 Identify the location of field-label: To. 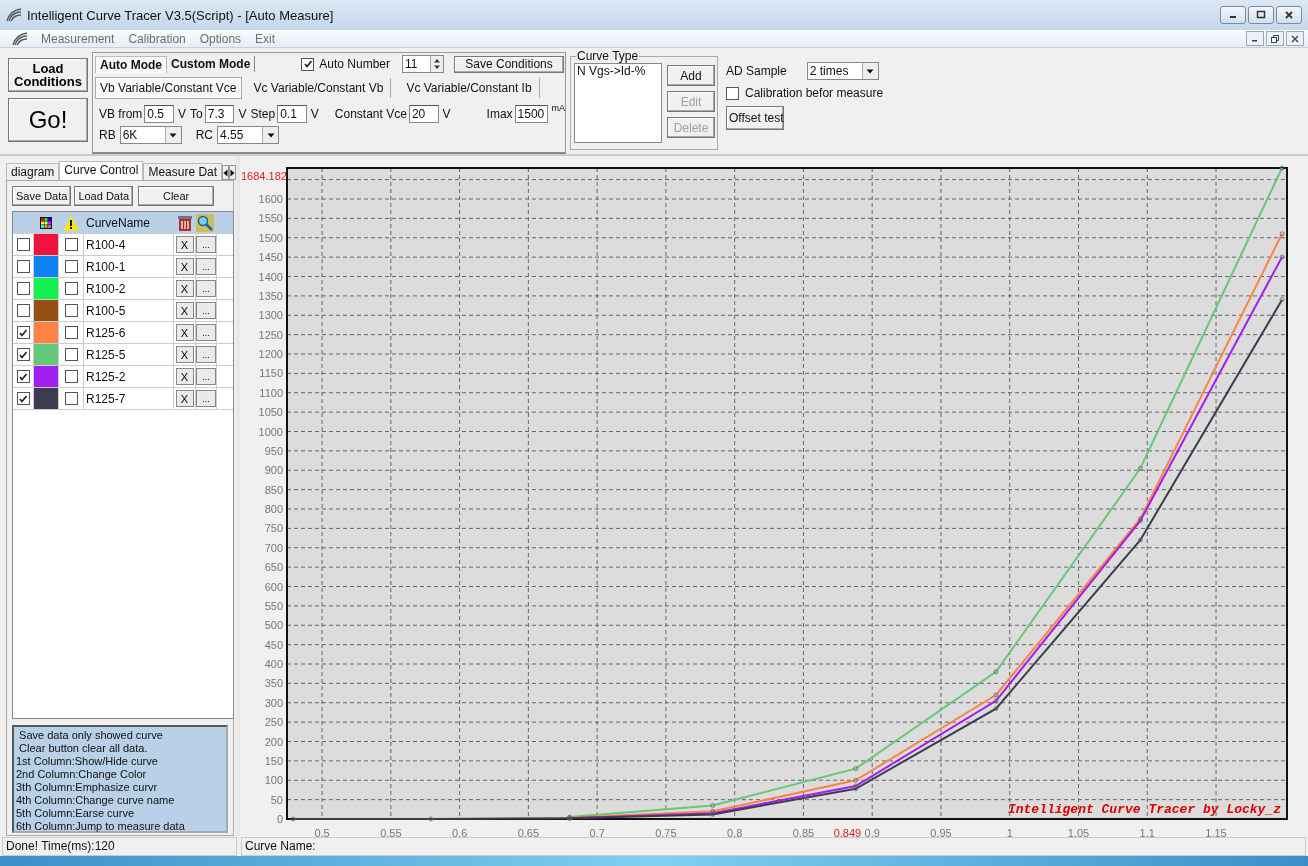
(196, 114).